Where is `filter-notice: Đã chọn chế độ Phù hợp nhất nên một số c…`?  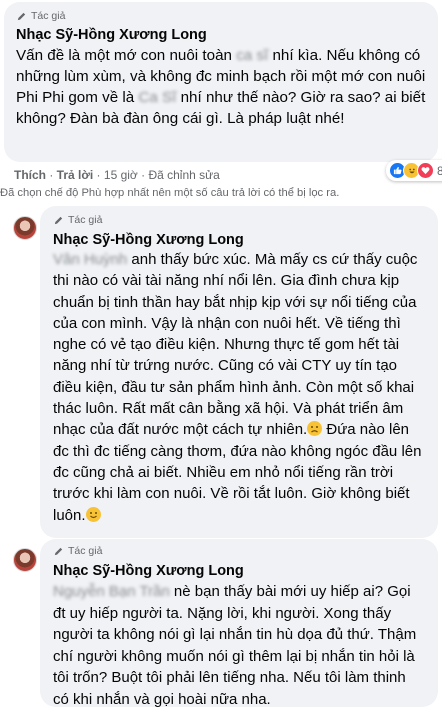 filter-notice: Đã chọn chế độ Phù hợp nhất nên một số c… is located at coordinates (170, 193).